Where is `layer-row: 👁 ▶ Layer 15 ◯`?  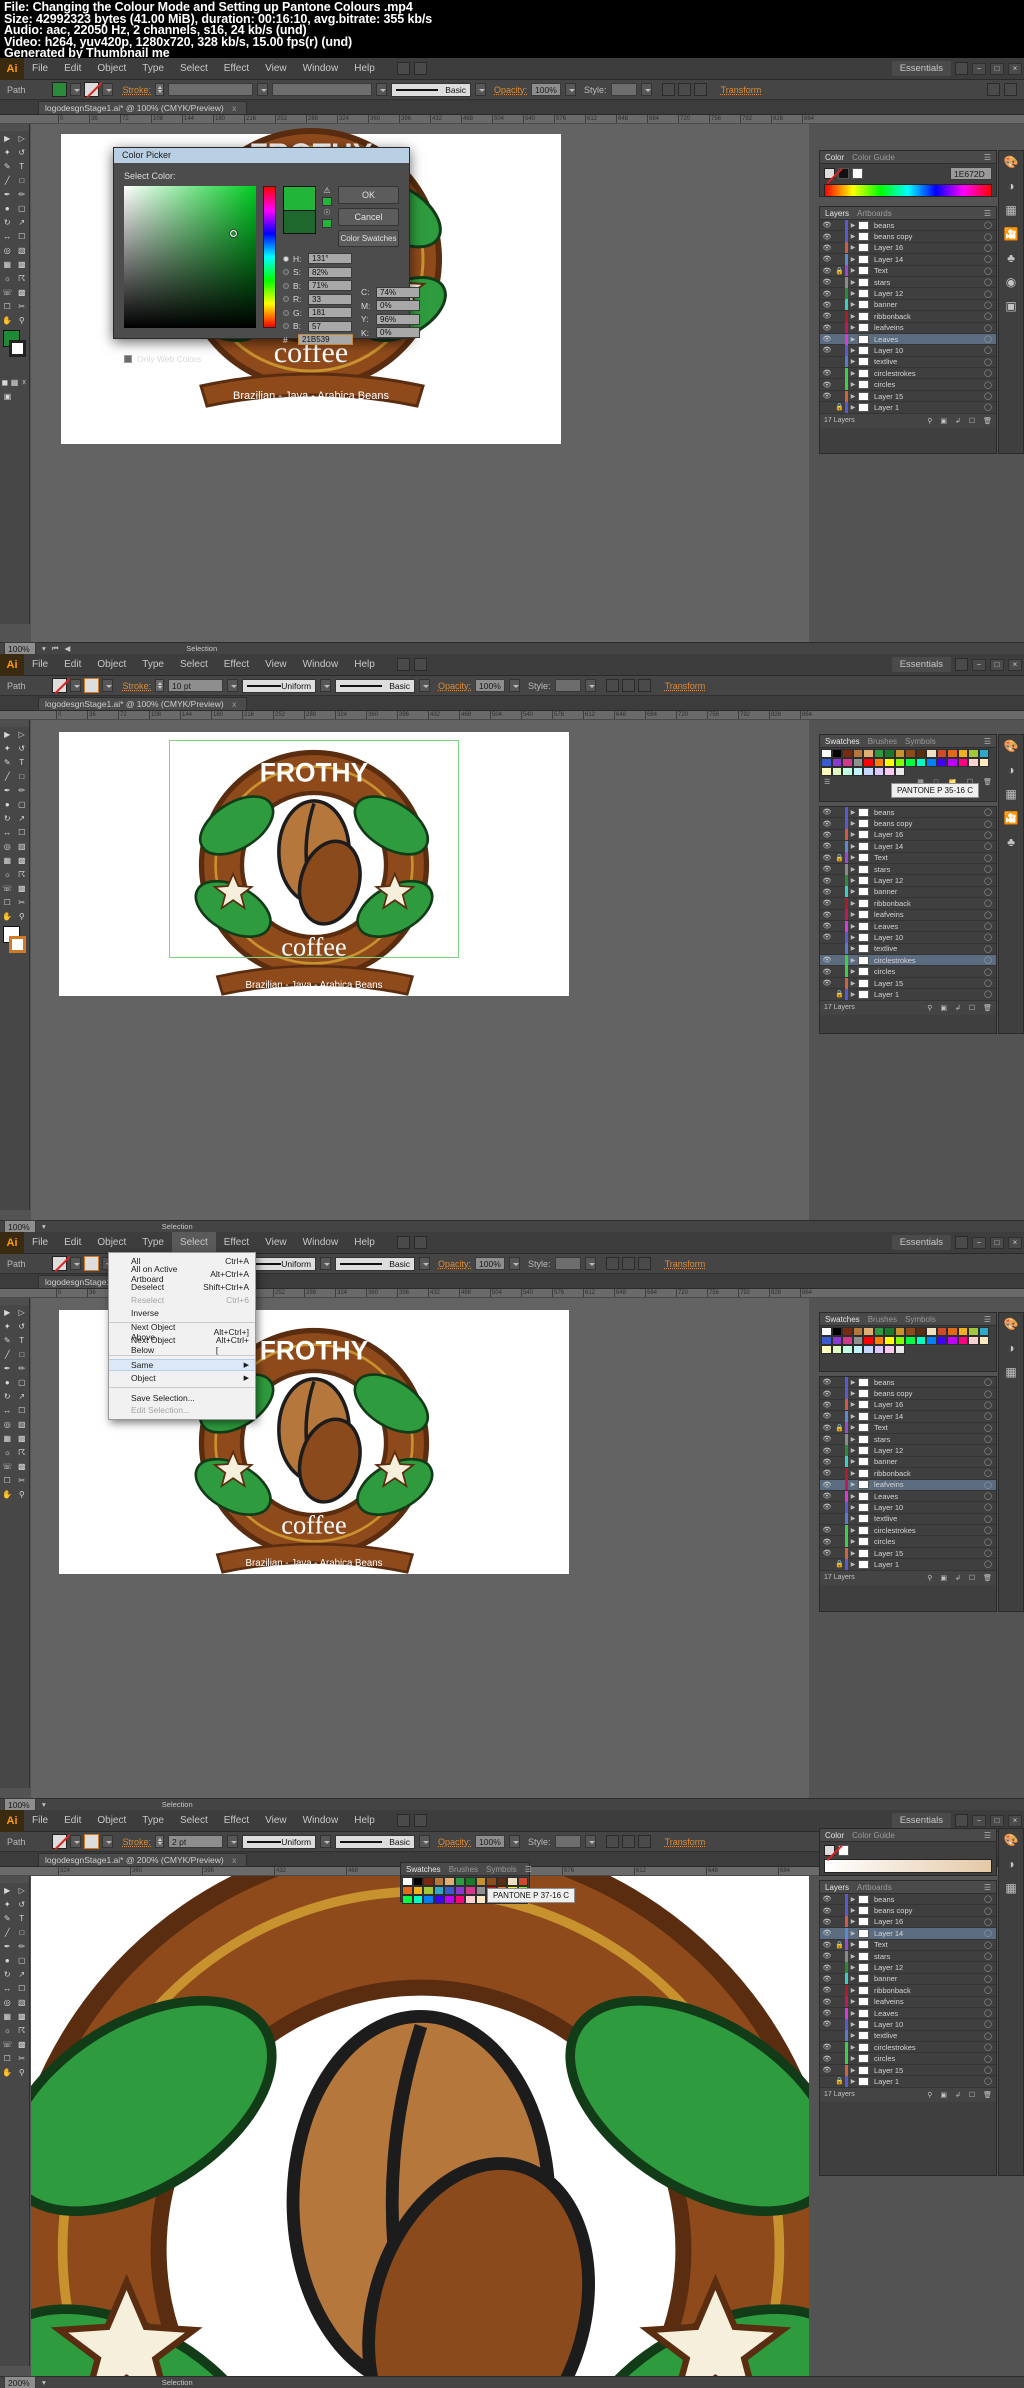 layer-row: 👁 ▶ Layer 15 ◯ is located at coordinates (908, 2070).